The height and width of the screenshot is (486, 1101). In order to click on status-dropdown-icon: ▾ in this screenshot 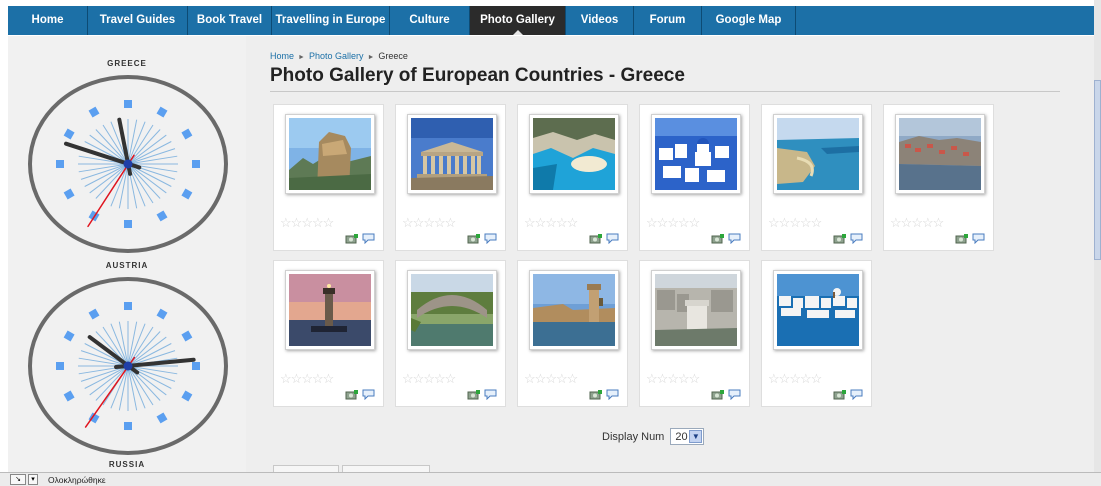, I will do `click(33, 479)`.